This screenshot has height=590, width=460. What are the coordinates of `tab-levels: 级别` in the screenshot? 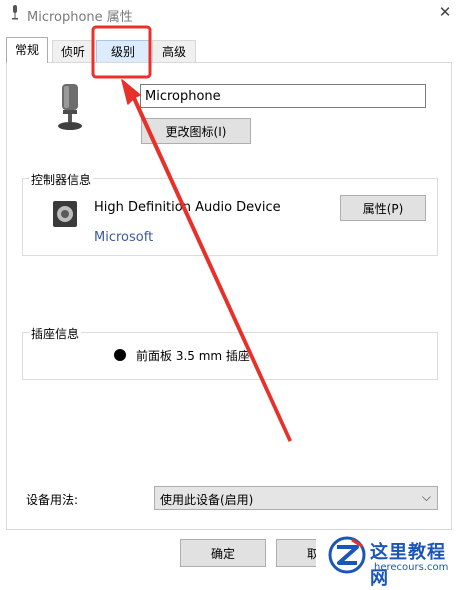 It's located at (123, 51).